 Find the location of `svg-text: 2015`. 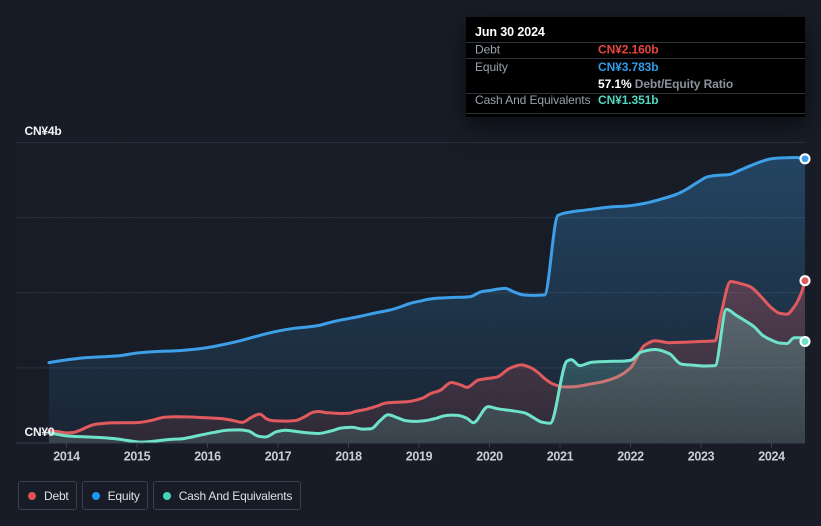

svg-text: 2015 is located at coordinates (137, 457).